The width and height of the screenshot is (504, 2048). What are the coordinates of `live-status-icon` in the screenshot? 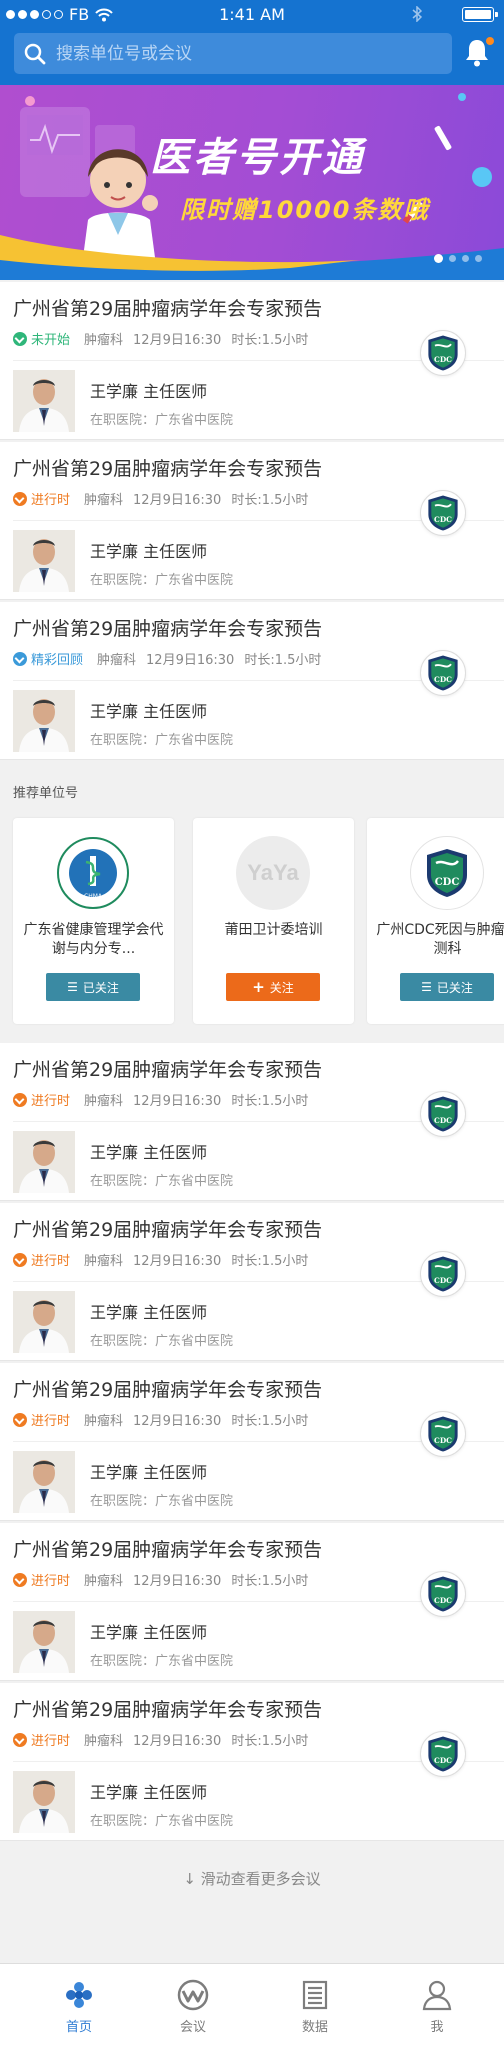 It's located at (20, 1259).